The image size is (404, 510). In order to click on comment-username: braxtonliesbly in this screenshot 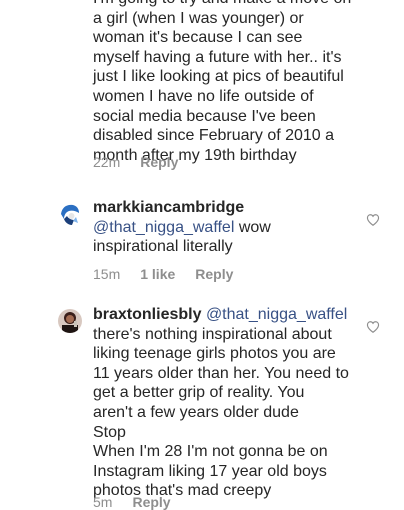, I will do `click(147, 314)`.